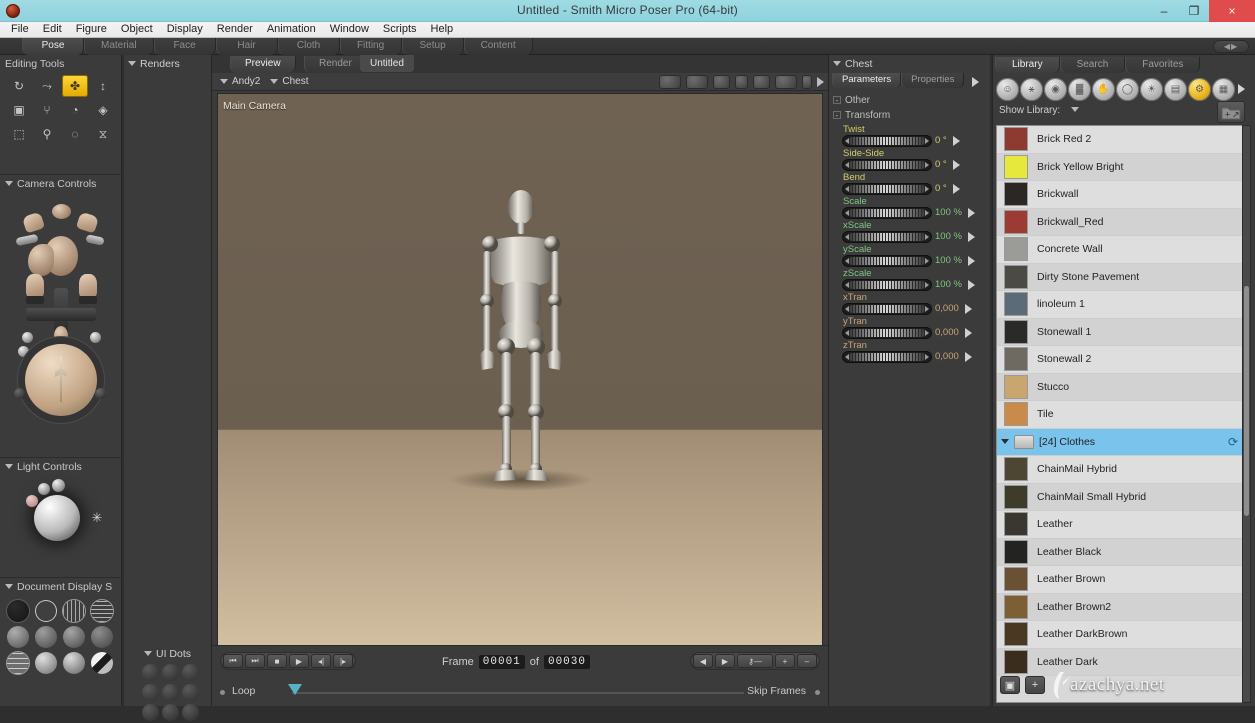 The width and height of the screenshot is (1255, 723). I want to click on display-style-texture-lined, so click(74, 663).